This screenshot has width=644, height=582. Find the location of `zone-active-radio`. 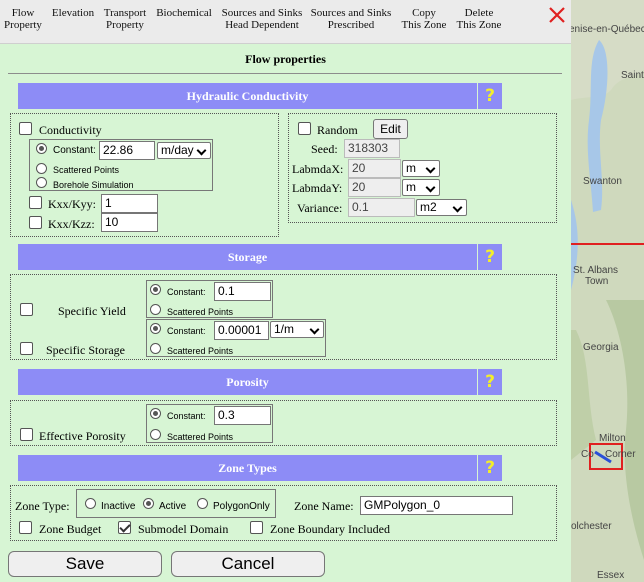

zone-active-radio is located at coordinates (148, 503).